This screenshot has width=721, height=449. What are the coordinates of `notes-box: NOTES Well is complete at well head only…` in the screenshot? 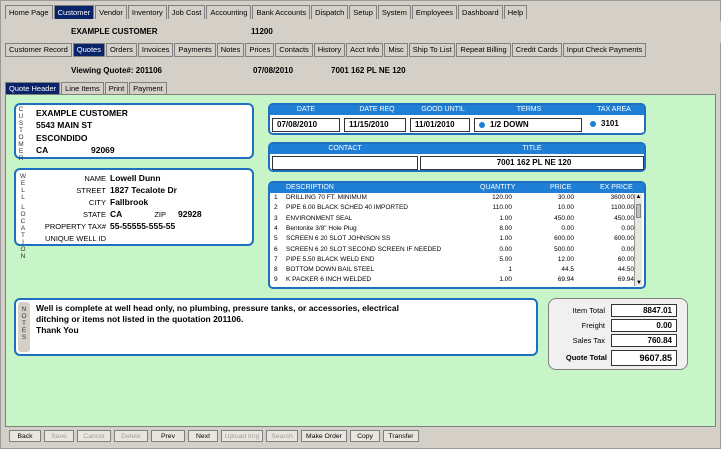 It's located at (276, 327).